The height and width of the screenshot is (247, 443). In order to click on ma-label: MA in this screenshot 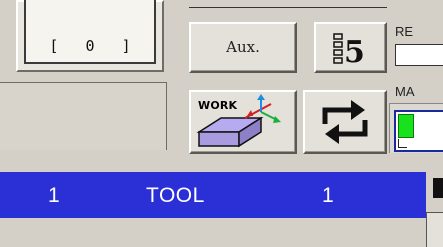, I will do `click(405, 91)`.